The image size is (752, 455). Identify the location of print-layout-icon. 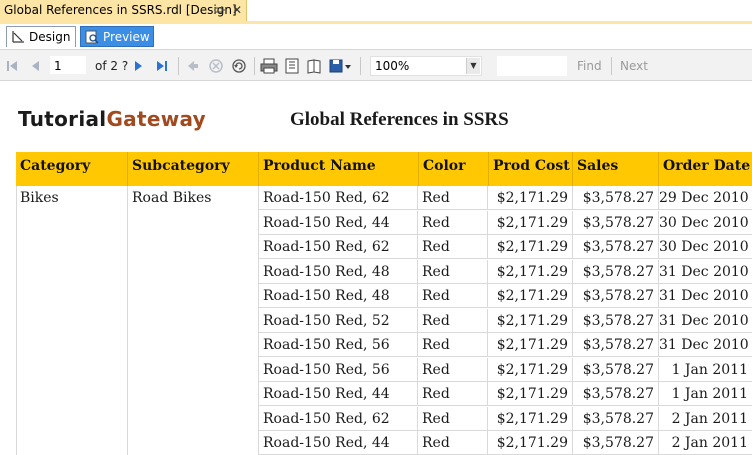
(292, 66).